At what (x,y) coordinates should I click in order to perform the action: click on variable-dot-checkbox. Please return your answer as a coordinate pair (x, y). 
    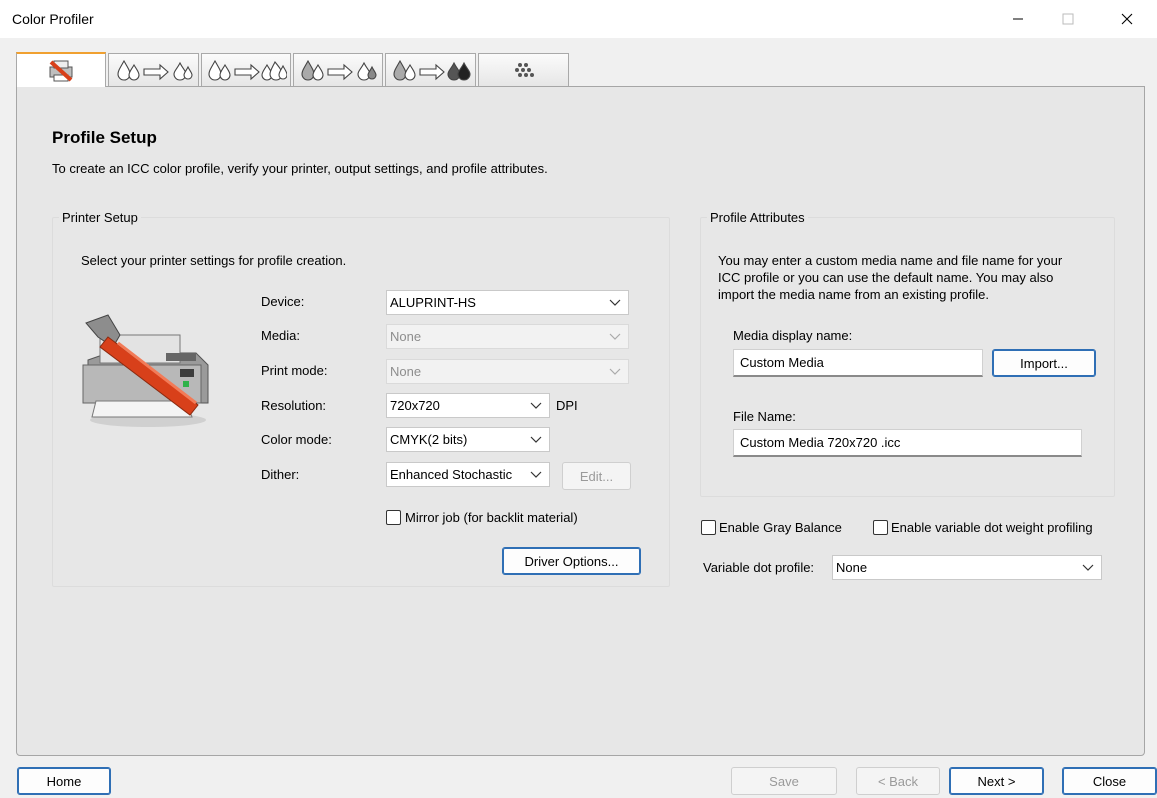
    Looking at the image, I should click on (880, 527).